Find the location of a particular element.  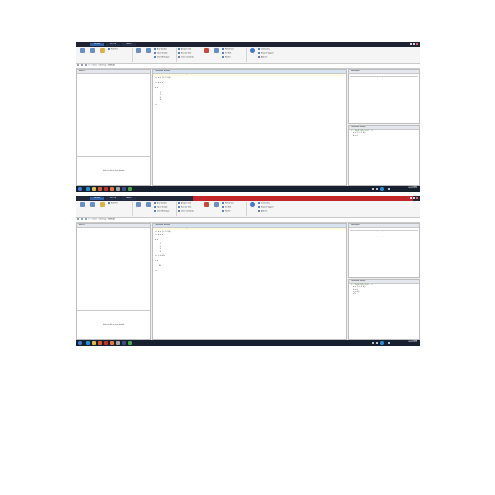

variable-cell: 1 is located at coordinates (403, 80).